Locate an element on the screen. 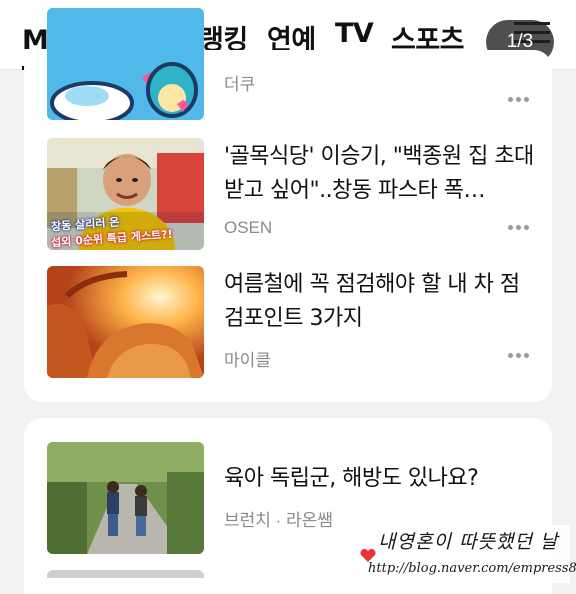 The height and width of the screenshot is (594, 576). news-headline: 여름철에 꼭 점검해야 할 내 차 점검포인트 3가지 is located at coordinates (379, 302).